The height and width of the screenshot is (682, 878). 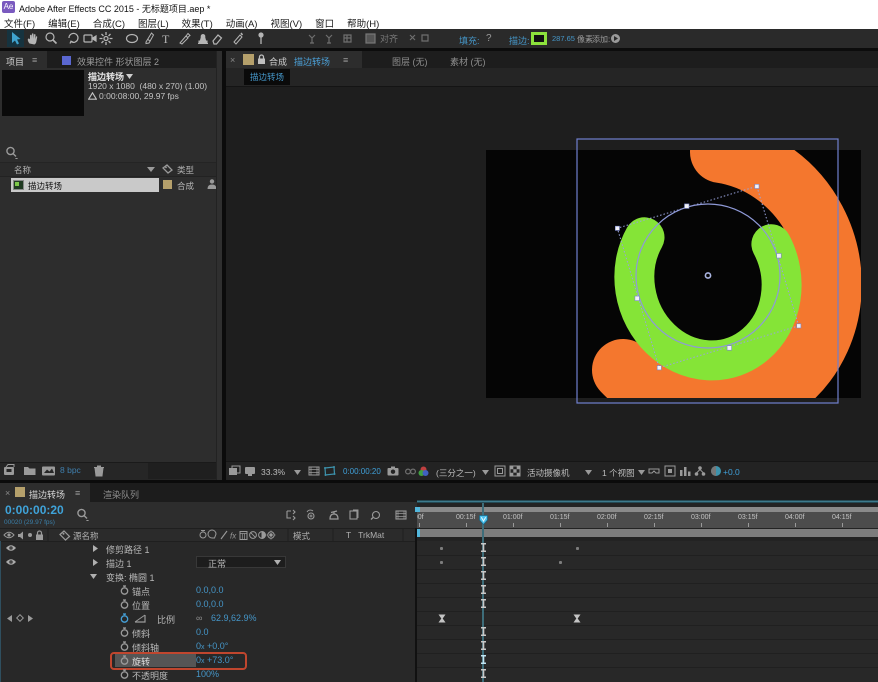 What do you see at coordinates (389, 38) in the screenshot?
I see `svg-text: 对齐` at bounding box center [389, 38].